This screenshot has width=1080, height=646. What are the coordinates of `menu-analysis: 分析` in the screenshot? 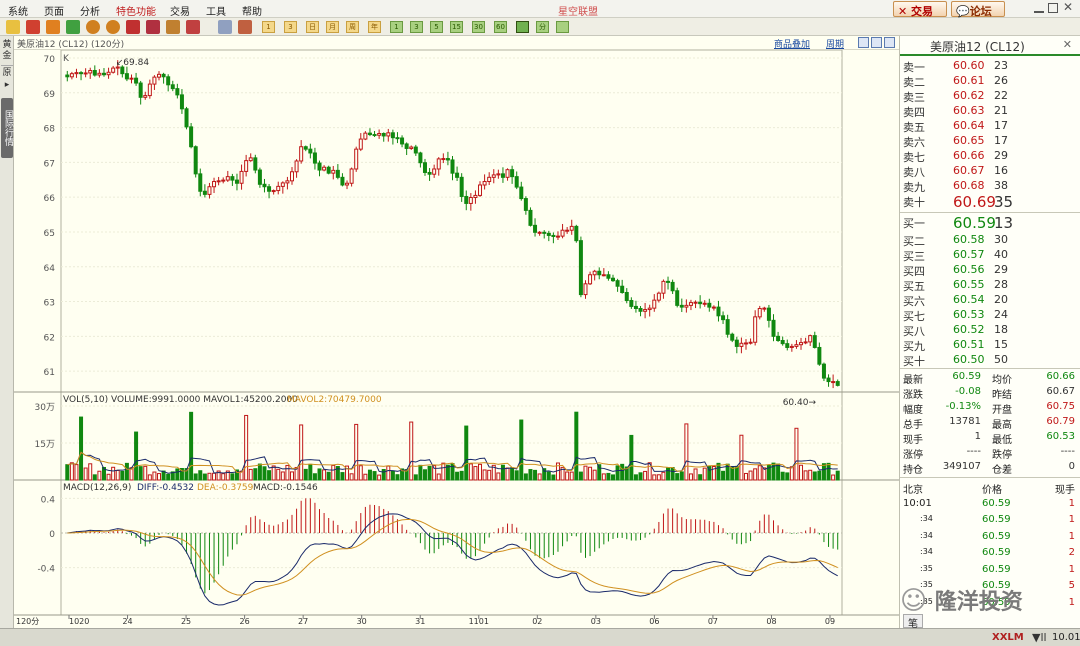 It's located at (90, 10).